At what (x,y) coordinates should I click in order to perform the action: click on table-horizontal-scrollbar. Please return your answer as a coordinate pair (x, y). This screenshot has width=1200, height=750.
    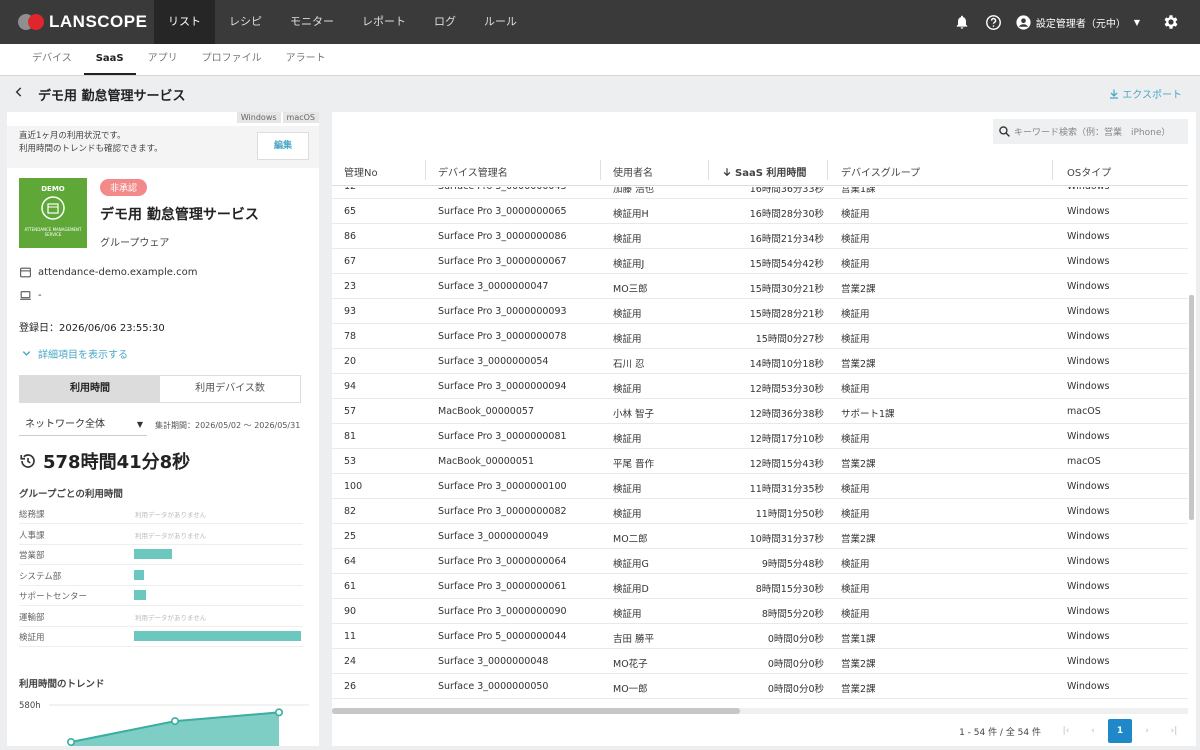
    Looking at the image, I should click on (760, 711).